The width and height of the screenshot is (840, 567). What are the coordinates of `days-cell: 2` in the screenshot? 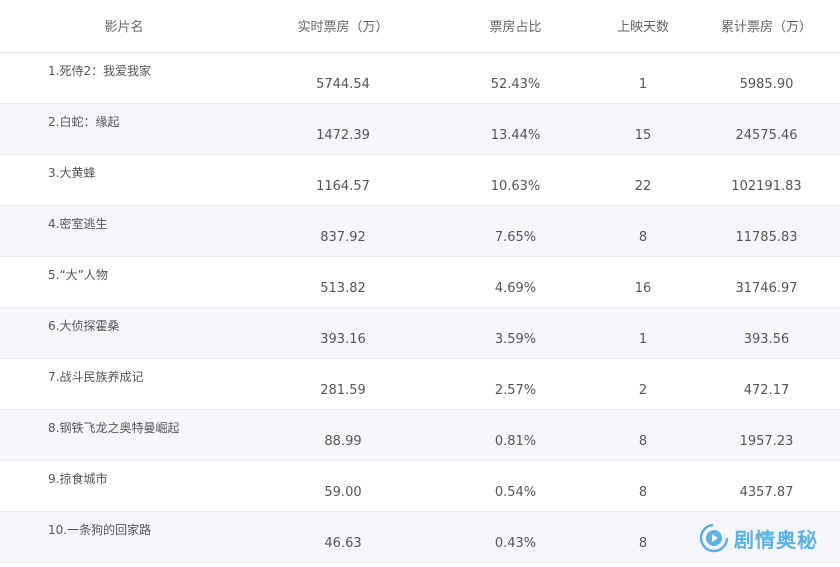 It's located at (643, 390).